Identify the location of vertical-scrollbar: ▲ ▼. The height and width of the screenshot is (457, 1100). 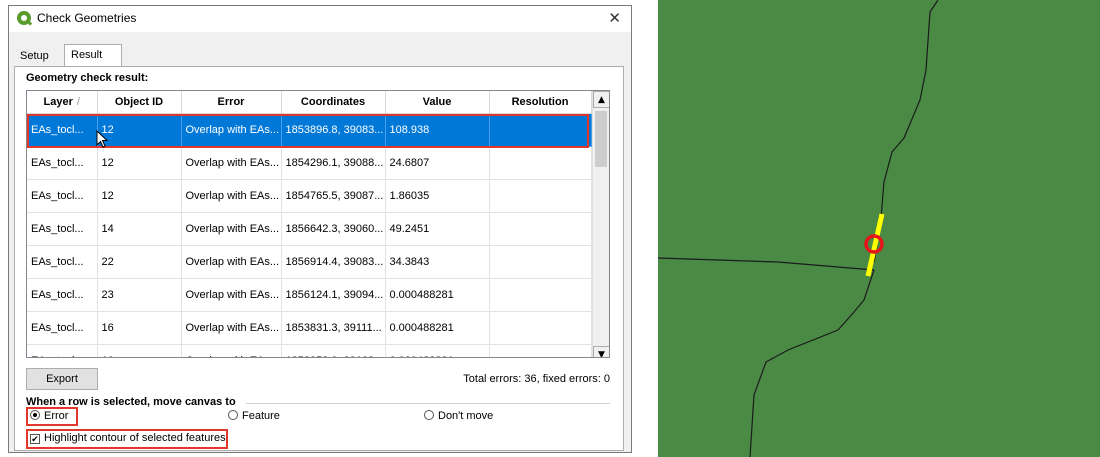
(600, 224).